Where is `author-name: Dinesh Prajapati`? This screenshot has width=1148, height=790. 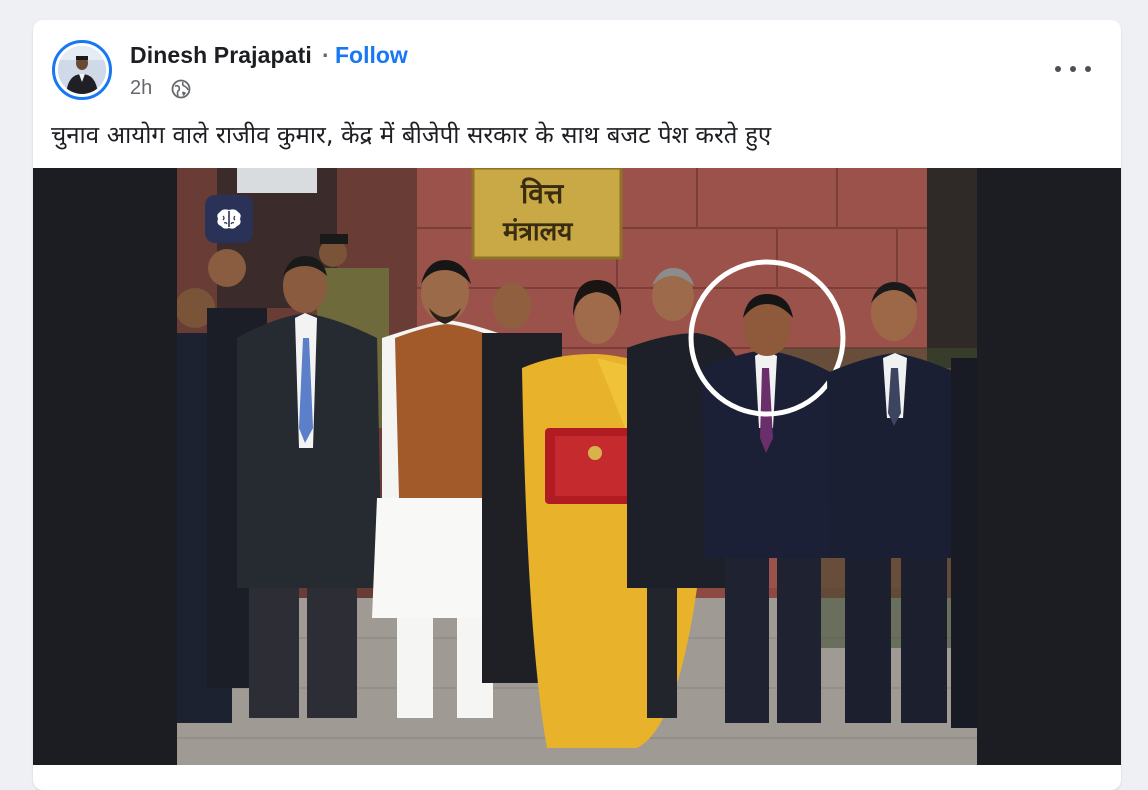 author-name: Dinesh Prajapati is located at coordinates (221, 55).